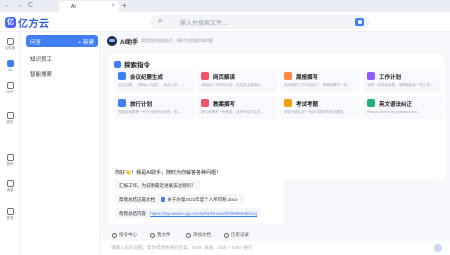 The height and width of the screenshot is (255, 450). I want to click on tool-label: 历史记录, so click(240, 234).